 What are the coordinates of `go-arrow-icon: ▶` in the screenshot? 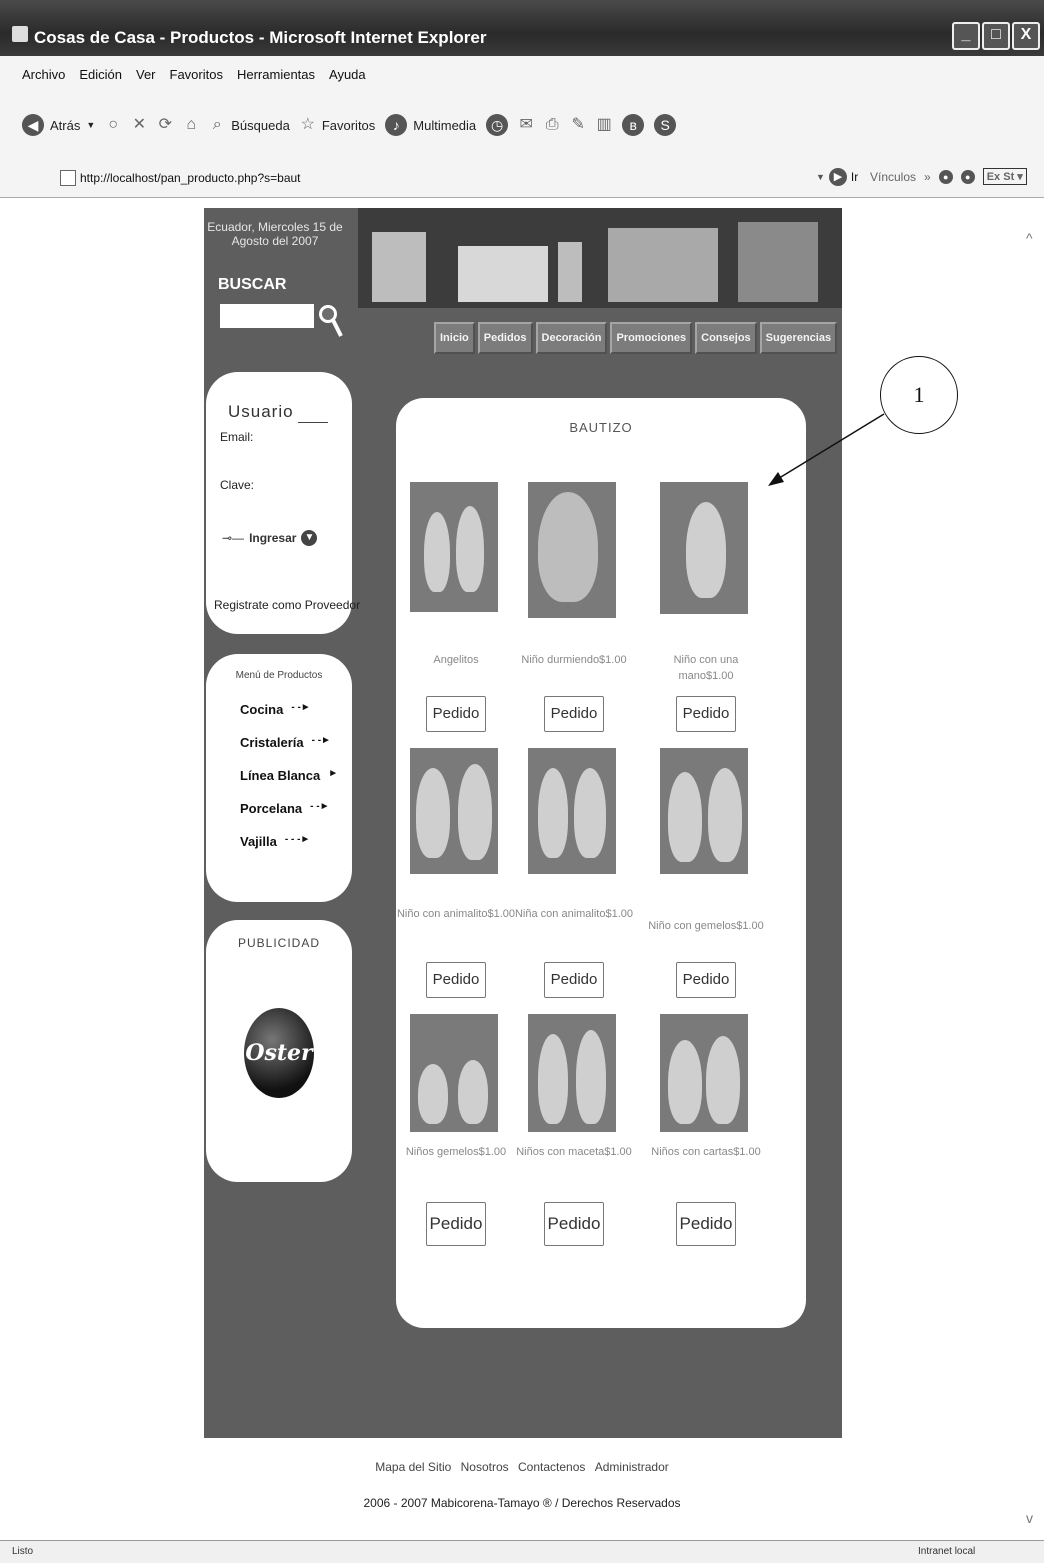 It's located at (837, 177).